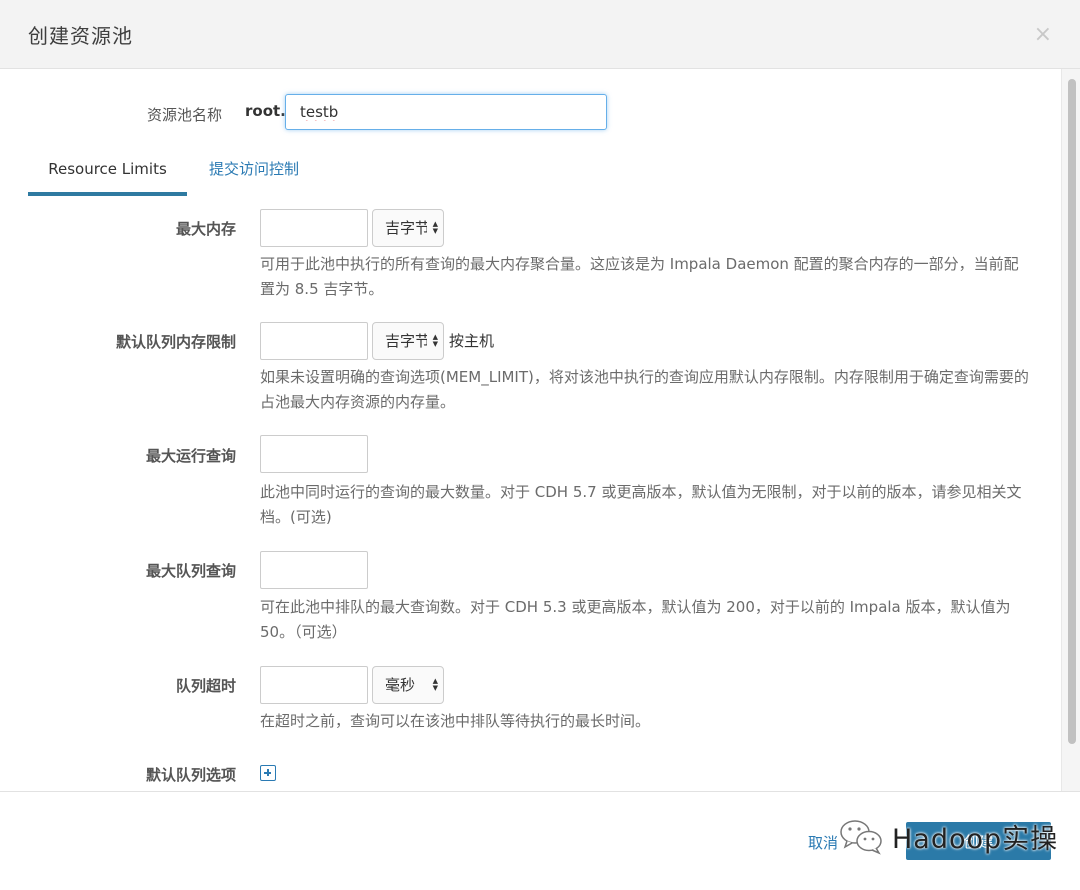  Describe the element at coordinates (190, 775) in the screenshot. I see `default-query-options-label: 默认队列选项` at that location.